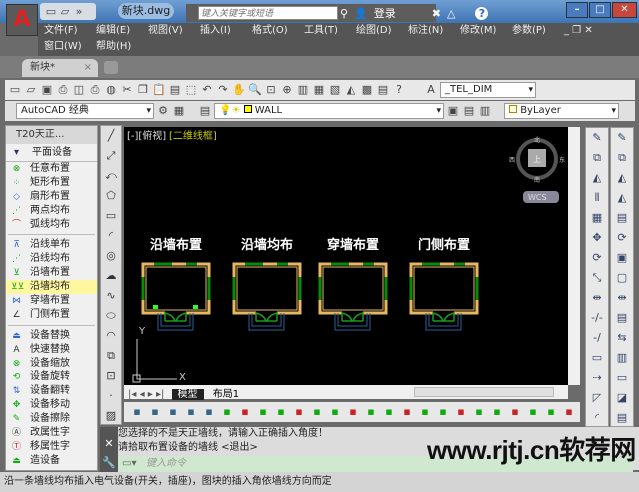 This screenshot has width=639, height=492. Describe the element at coordinates (597, 298) in the screenshot. I see `stretch-icon: ⇹` at that location.